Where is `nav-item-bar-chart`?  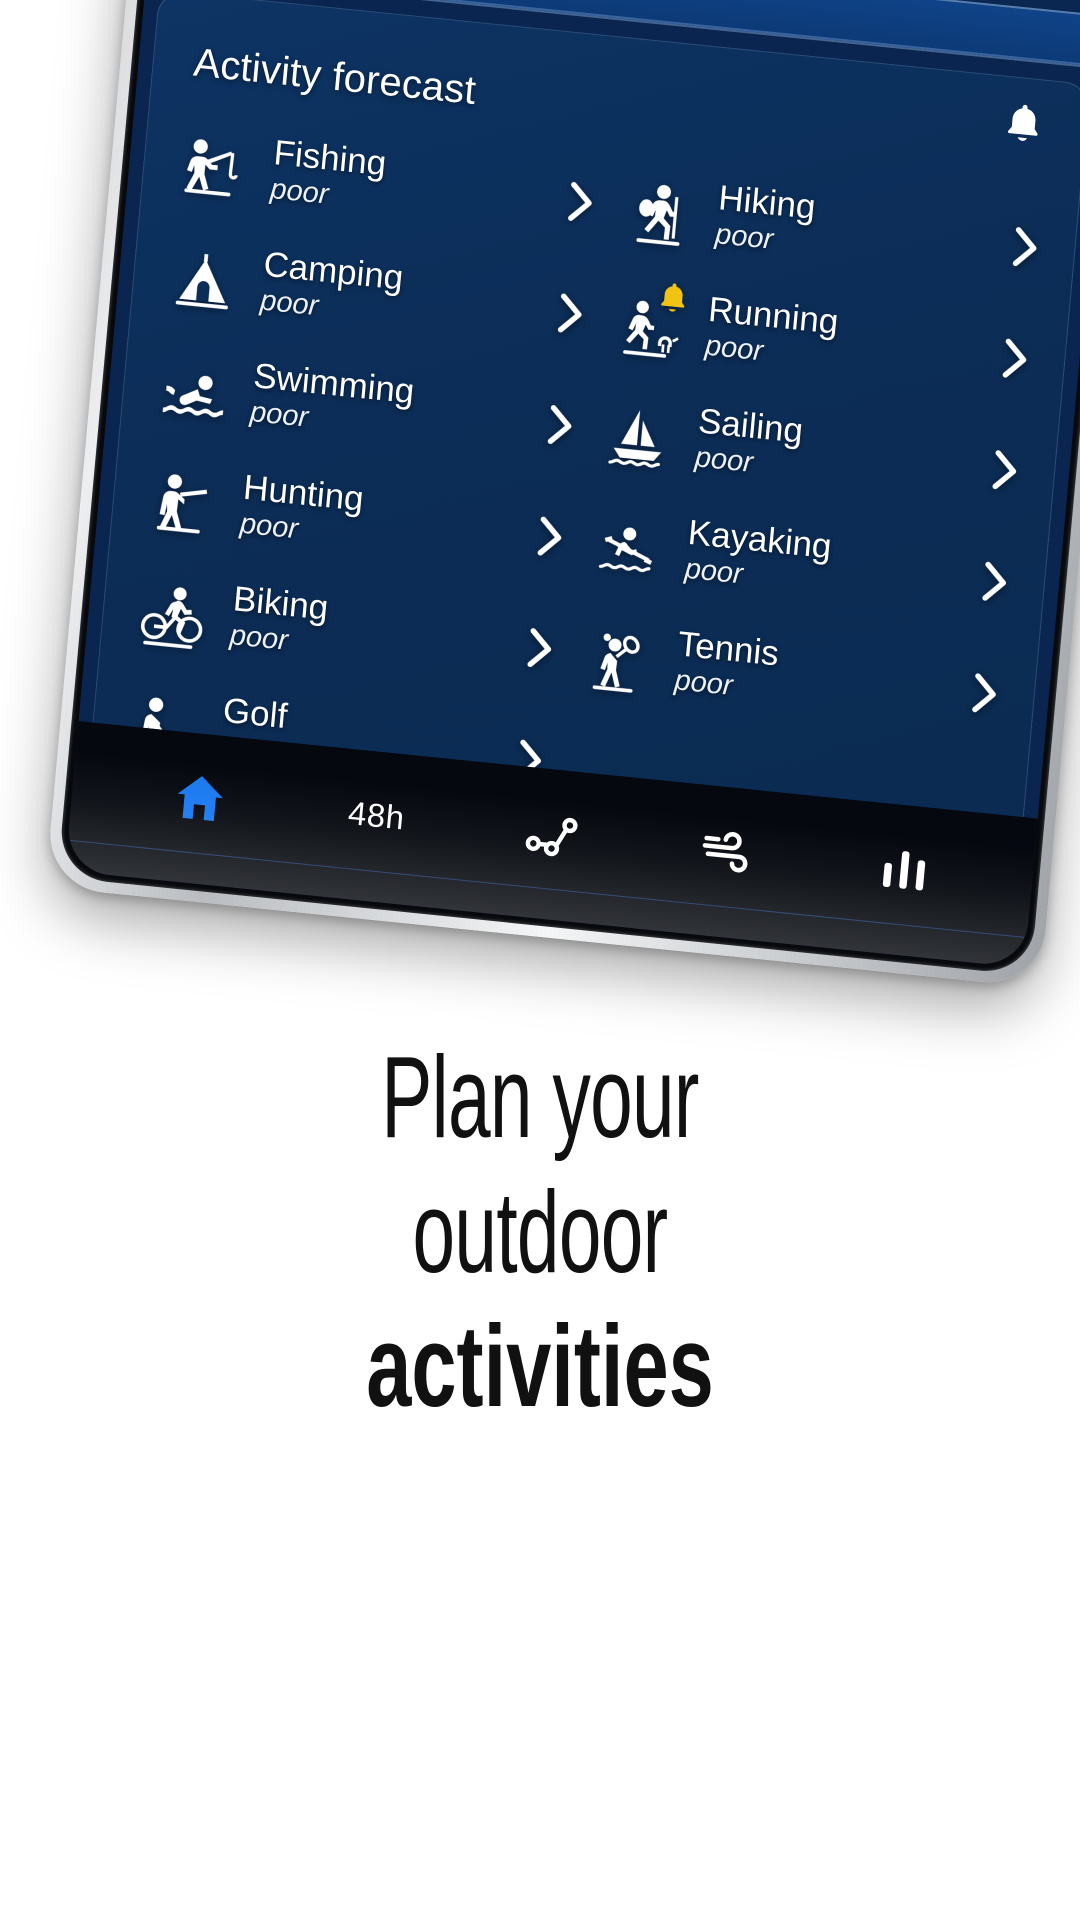 nav-item-bar-chart is located at coordinates (904, 869).